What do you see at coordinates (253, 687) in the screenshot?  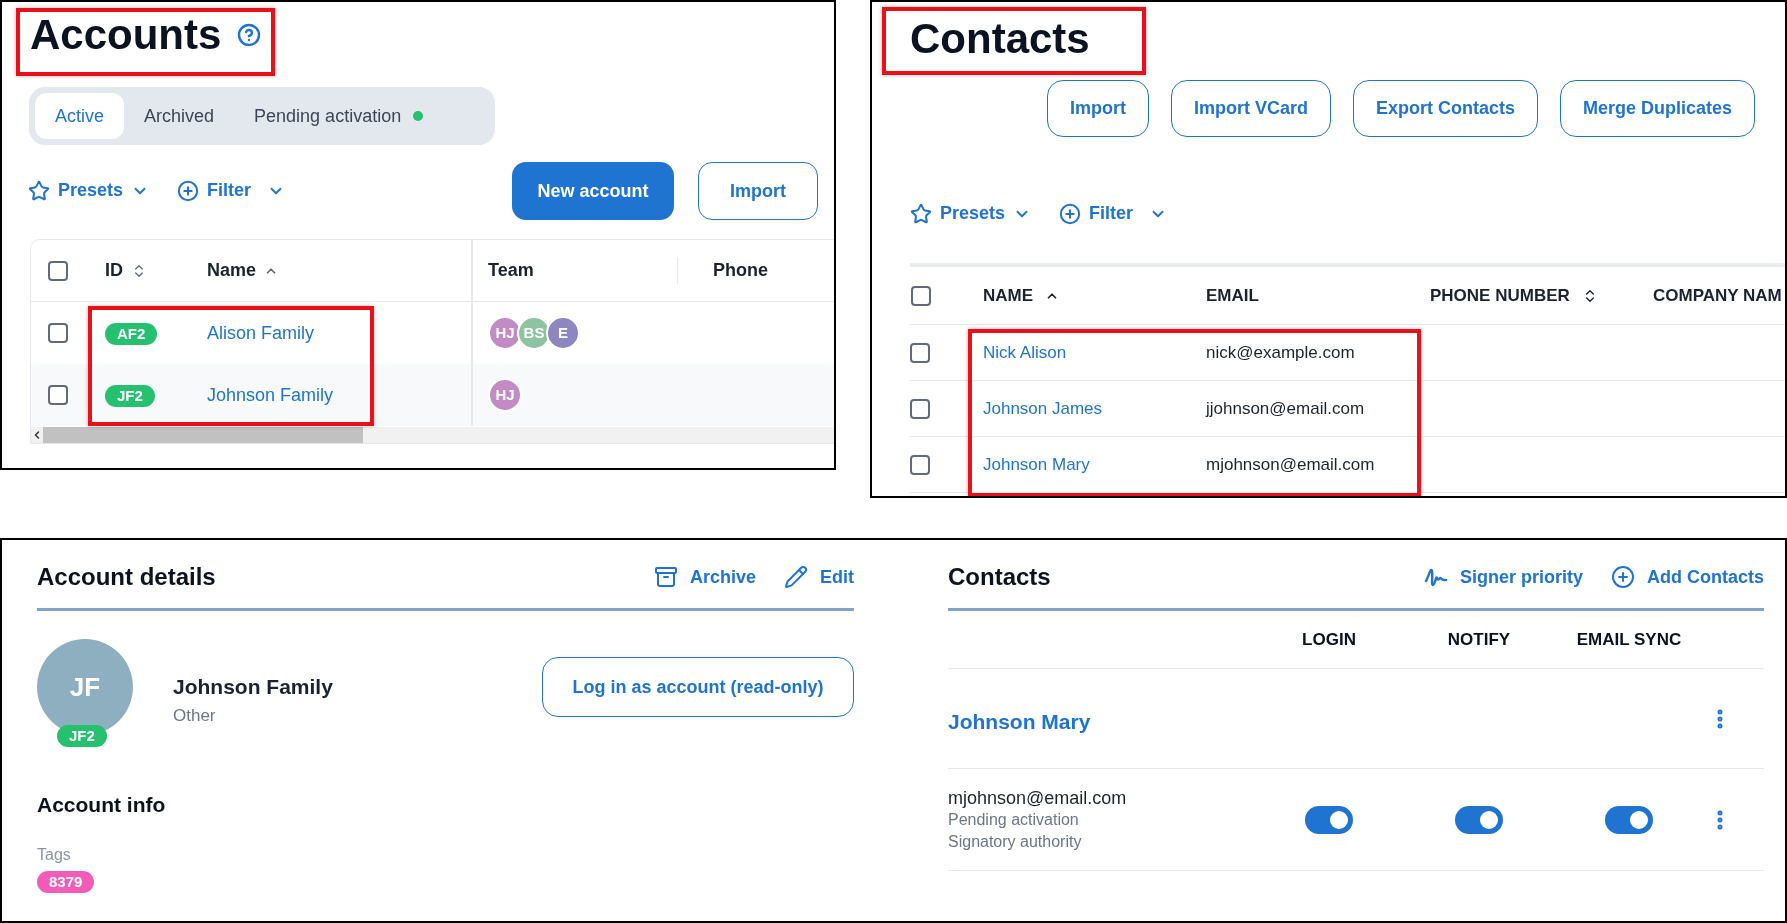 I see `account-name: Johnson Family` at bounding box center [253, 687].